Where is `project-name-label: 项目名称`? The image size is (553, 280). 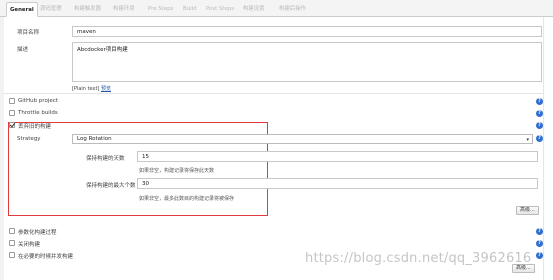 project-name-label: 项目名称 is located at coordinates (28, 33).